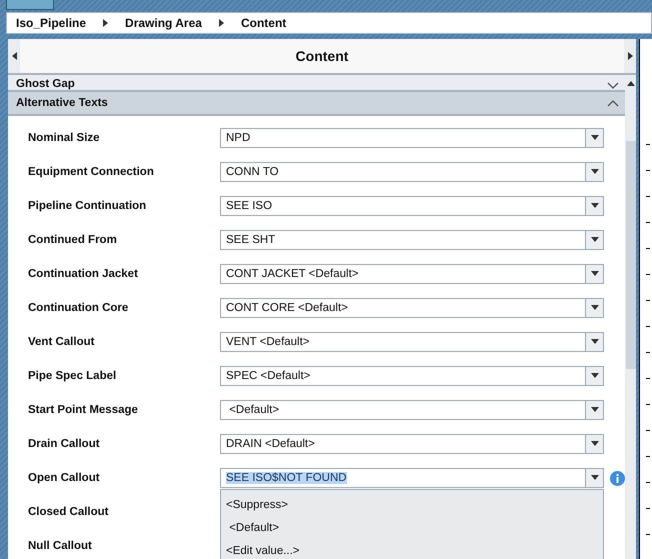  What do you see at coordinates (60, 546) in the screenshot?
I see `field-label: Null Callout` at bounding box center [60, 546].